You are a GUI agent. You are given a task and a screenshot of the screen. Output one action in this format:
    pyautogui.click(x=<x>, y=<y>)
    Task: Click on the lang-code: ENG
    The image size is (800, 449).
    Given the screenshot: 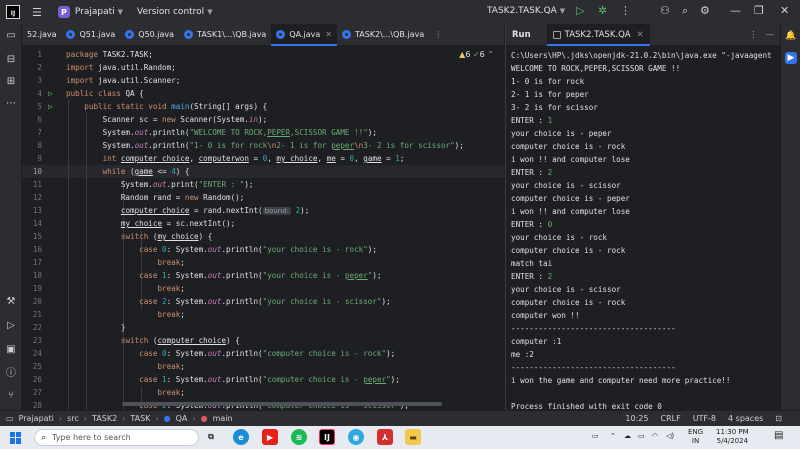 What is the action you would take?
    pyautogui.click(x=696, y=432)
    